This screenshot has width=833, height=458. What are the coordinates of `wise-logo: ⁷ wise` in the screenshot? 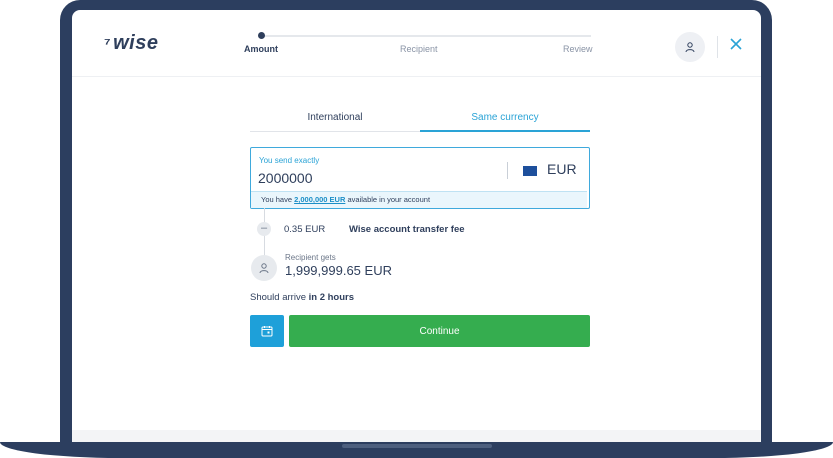 It's located at (131, 43).